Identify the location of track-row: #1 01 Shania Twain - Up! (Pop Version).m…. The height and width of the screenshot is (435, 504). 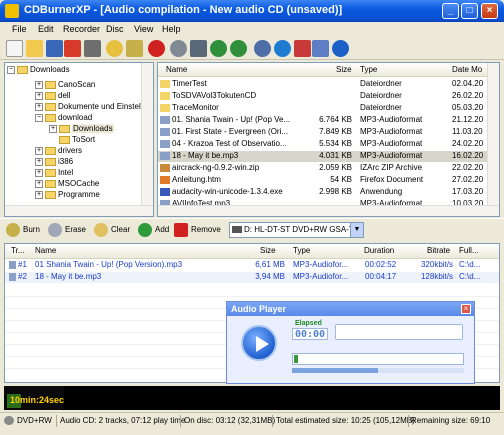
(252, 265).